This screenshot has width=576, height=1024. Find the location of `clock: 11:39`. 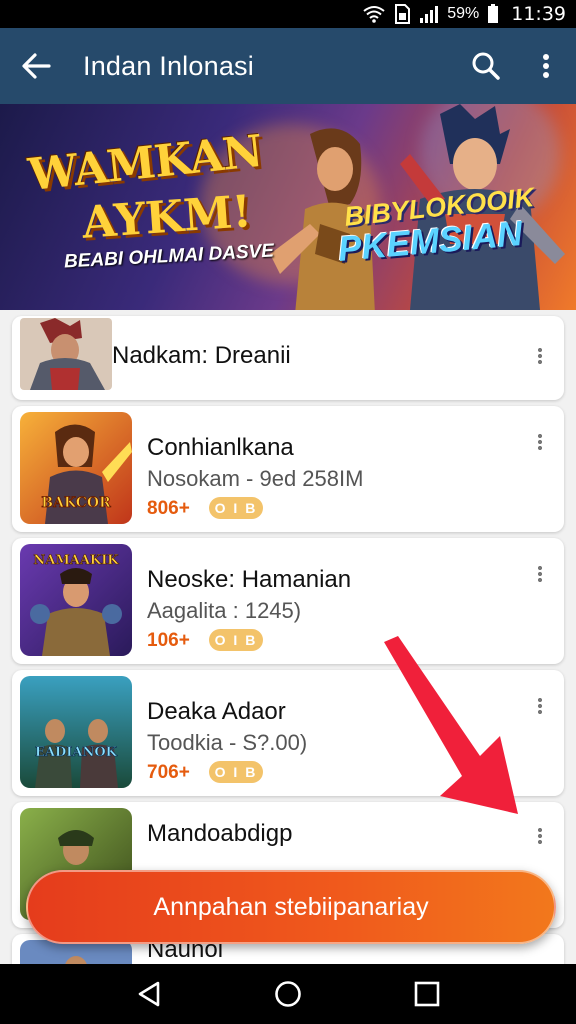

clock: 11:39 is located at coordinates (538, 14).